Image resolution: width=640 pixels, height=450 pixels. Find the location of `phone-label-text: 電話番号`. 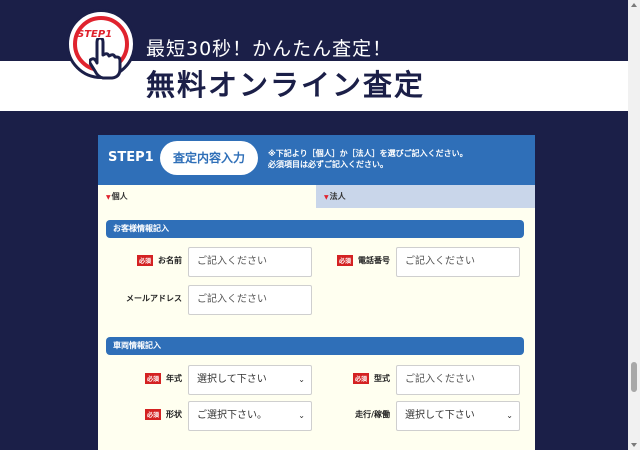

phone-label-text: 電話番号 is located at coordinates (374, 260).